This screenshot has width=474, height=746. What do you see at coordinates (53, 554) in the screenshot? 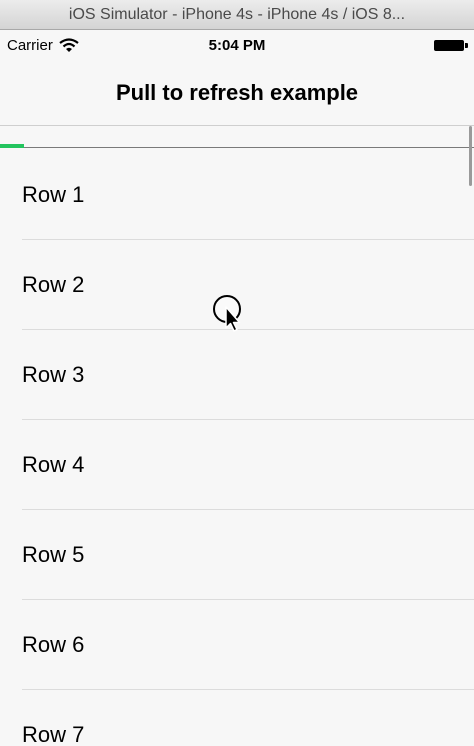
I see `row-label: Row 5` at bounding box center [53, 554].